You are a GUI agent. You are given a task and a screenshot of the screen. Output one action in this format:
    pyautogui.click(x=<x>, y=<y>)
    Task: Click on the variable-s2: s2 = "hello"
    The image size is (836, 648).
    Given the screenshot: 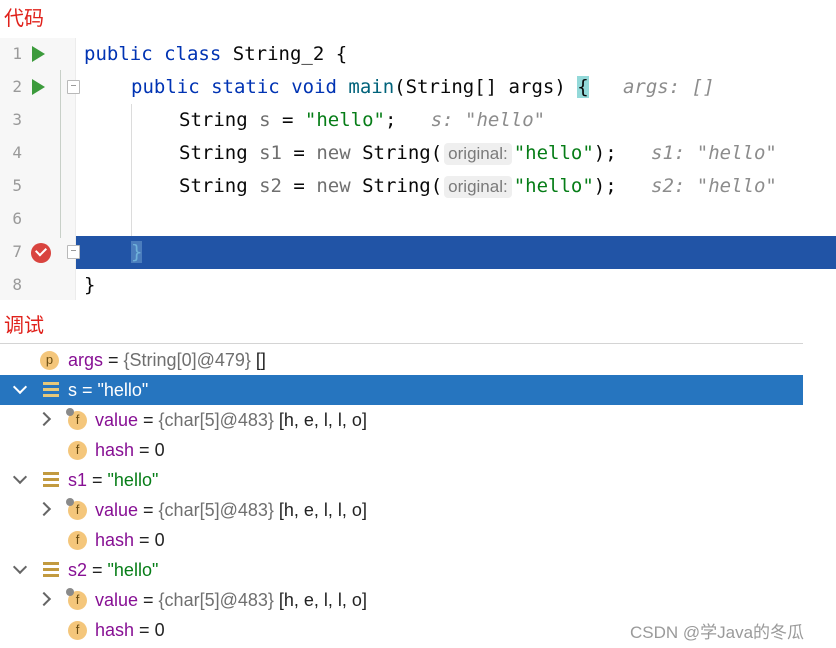 What is the action you would take?
    pyautogui.click(x=401, y=570)
    